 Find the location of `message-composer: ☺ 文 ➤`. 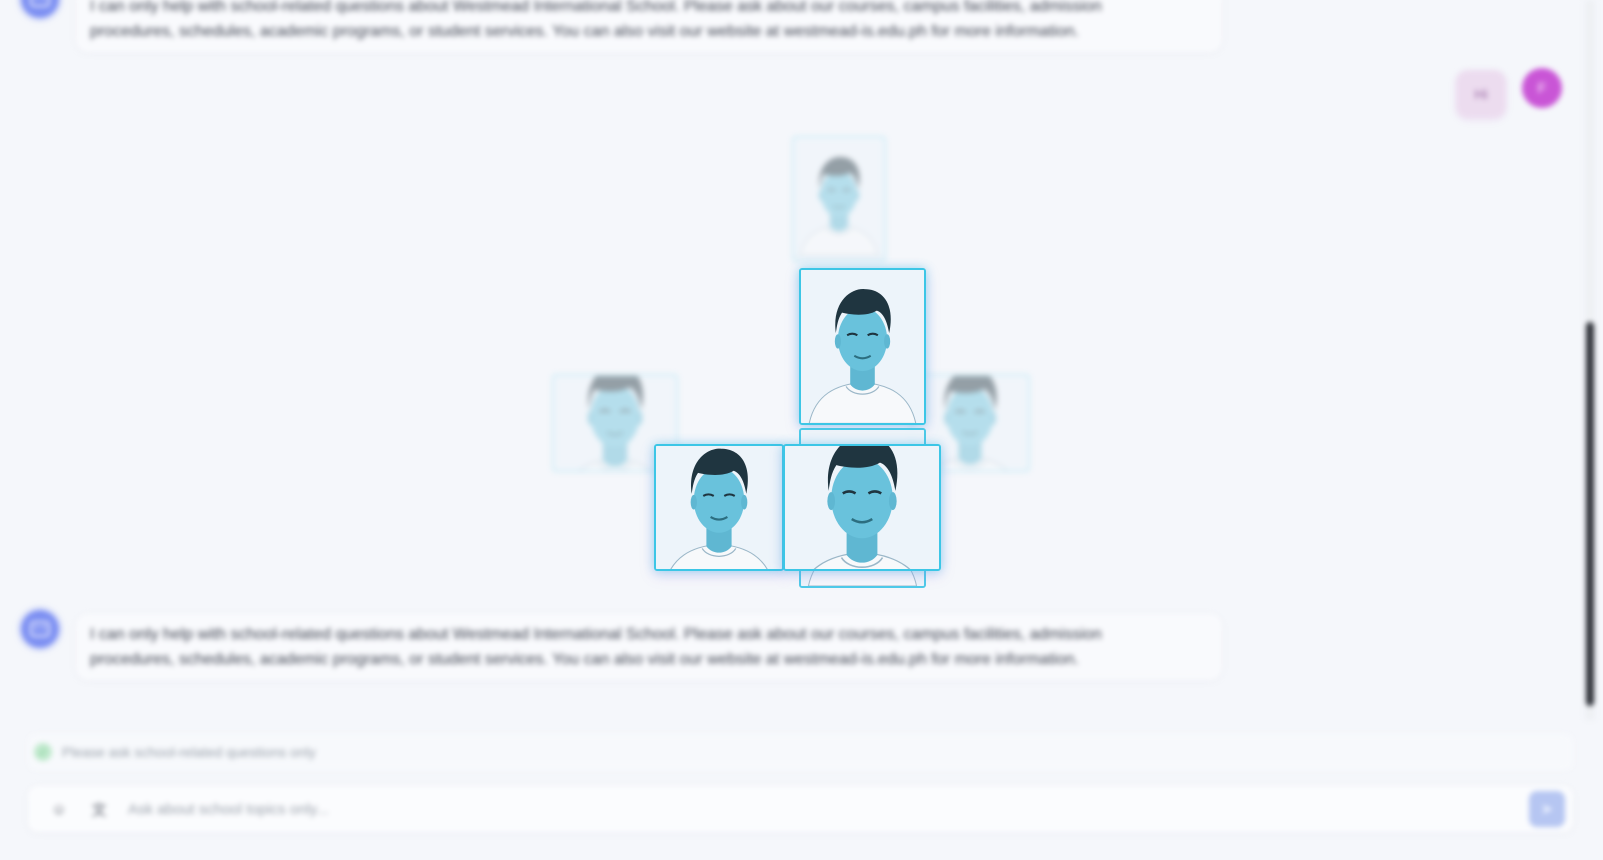

message-composer: ☺ 文 ➤ is located at coordinates (800, 809).